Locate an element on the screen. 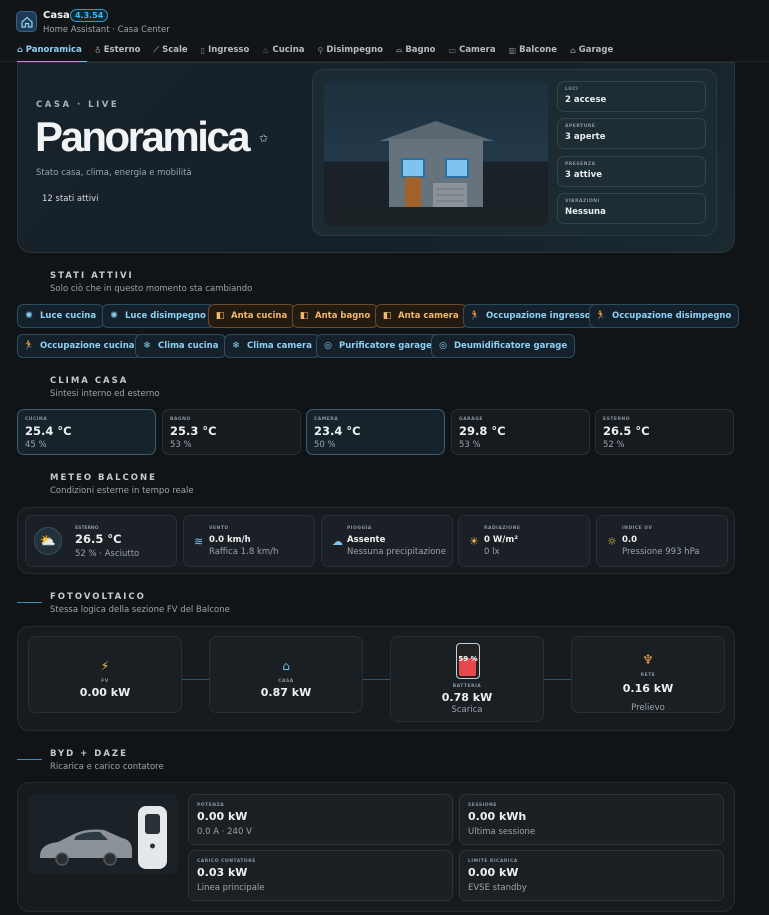  garage-icon: ⌂ is located at coordinates (573, 50).